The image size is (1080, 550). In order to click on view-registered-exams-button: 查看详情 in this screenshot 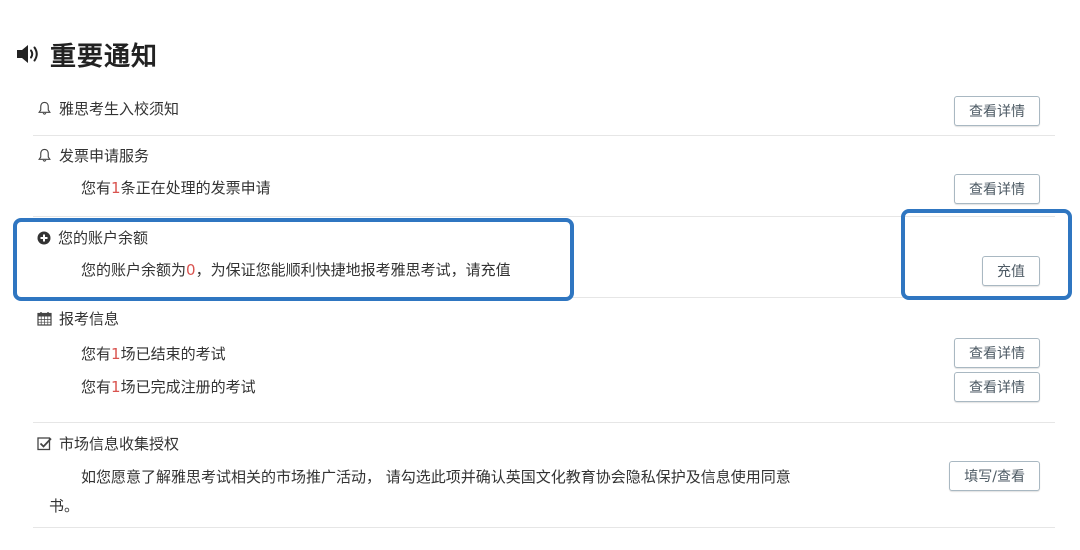, I will do `click(997, 387)`.